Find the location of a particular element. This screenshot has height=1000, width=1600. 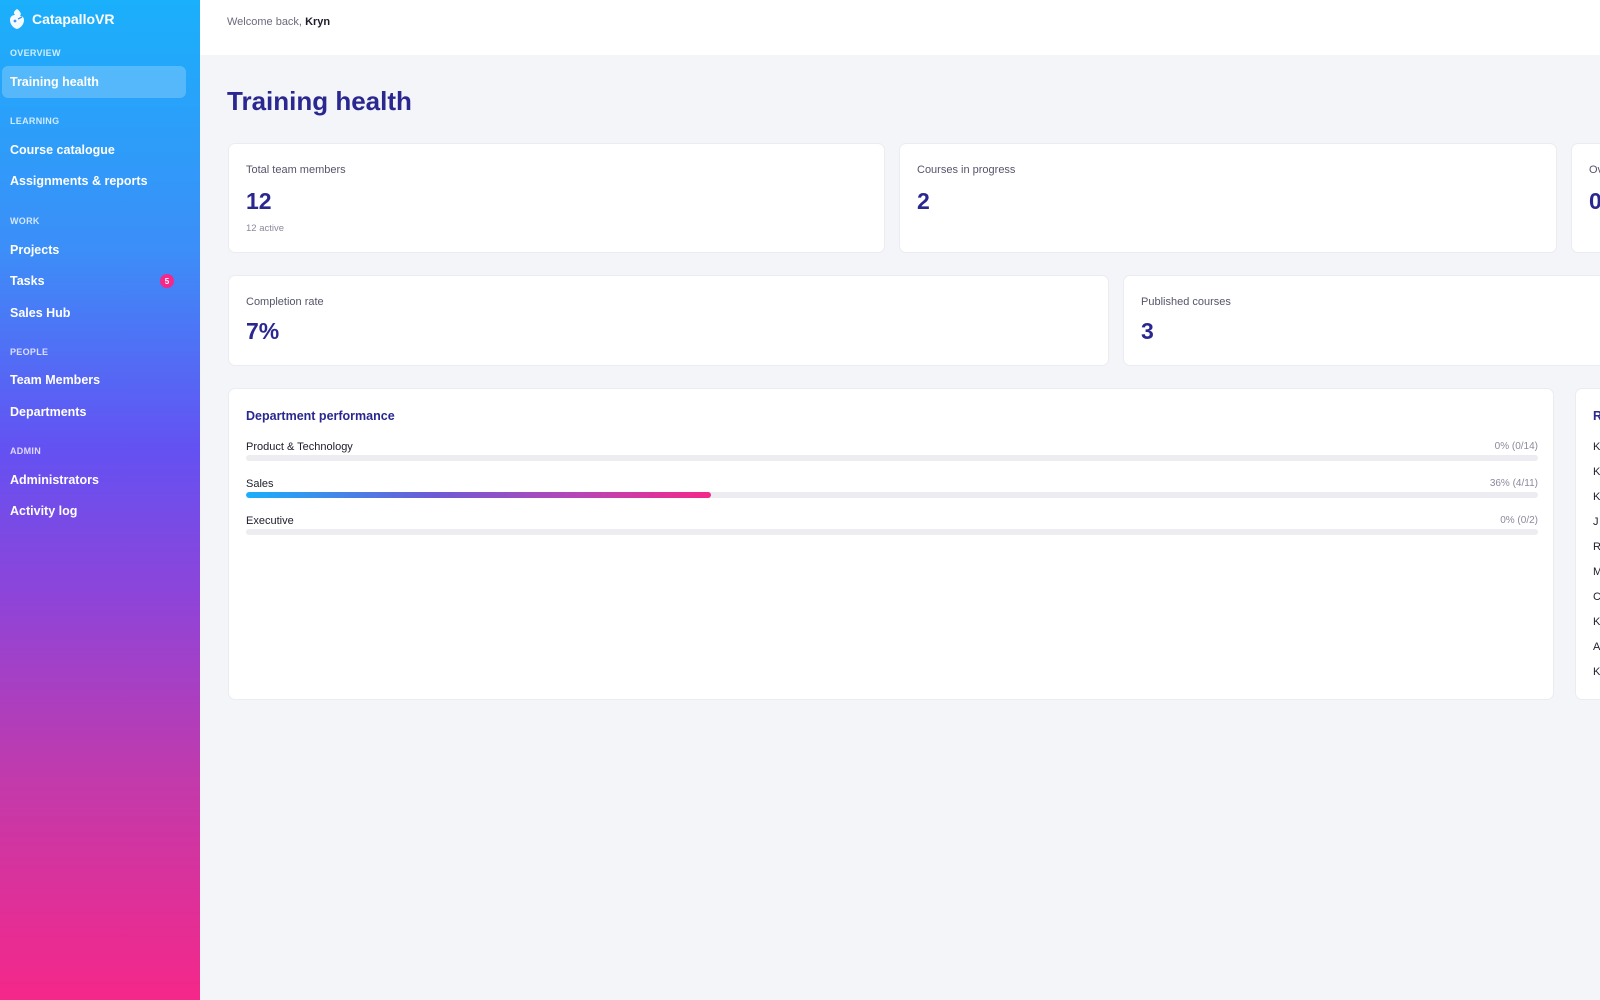

sidebar-item-label: Administrators is located at coordinates (54, 480).